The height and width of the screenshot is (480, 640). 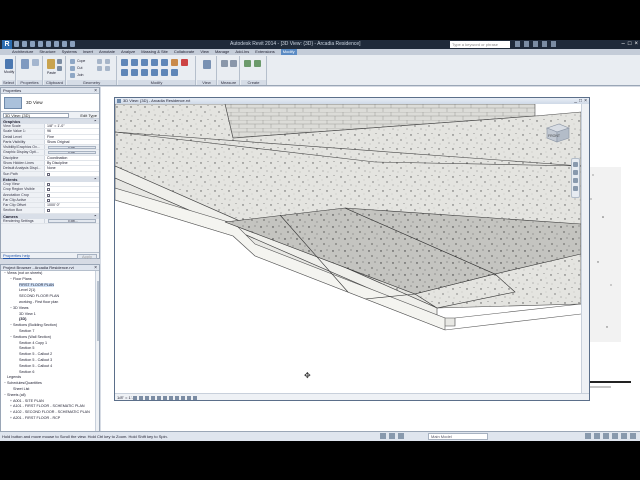 I want to click on property-value: 96, so click(x=72, y=131).